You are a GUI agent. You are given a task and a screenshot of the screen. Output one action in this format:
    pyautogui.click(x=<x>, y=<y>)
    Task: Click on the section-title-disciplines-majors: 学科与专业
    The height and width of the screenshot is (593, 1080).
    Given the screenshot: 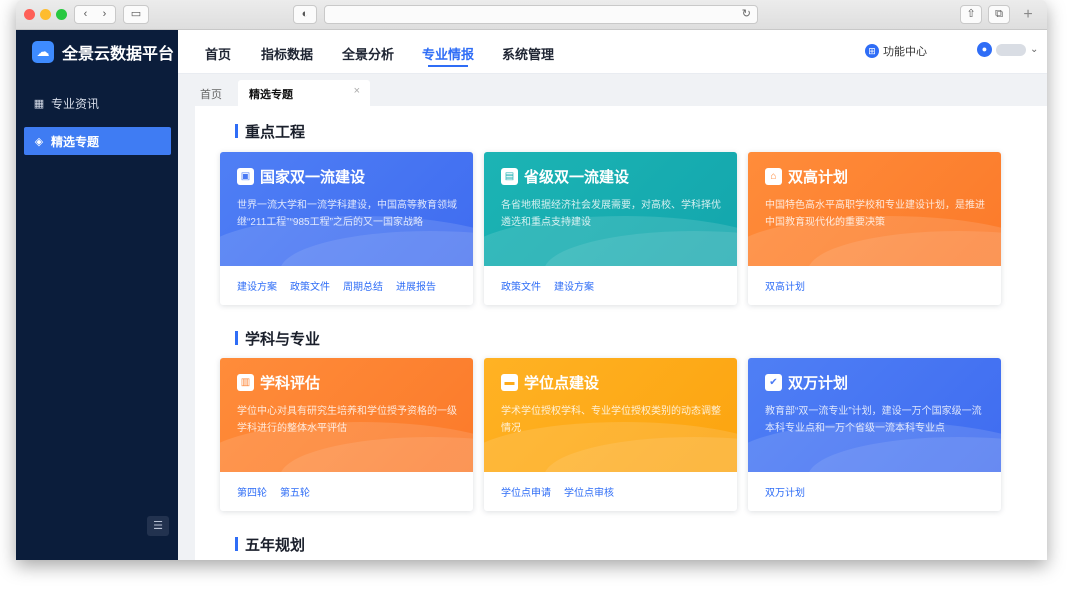 What is the action you would take?
    pyautogui.click(x=277, y=338)
    